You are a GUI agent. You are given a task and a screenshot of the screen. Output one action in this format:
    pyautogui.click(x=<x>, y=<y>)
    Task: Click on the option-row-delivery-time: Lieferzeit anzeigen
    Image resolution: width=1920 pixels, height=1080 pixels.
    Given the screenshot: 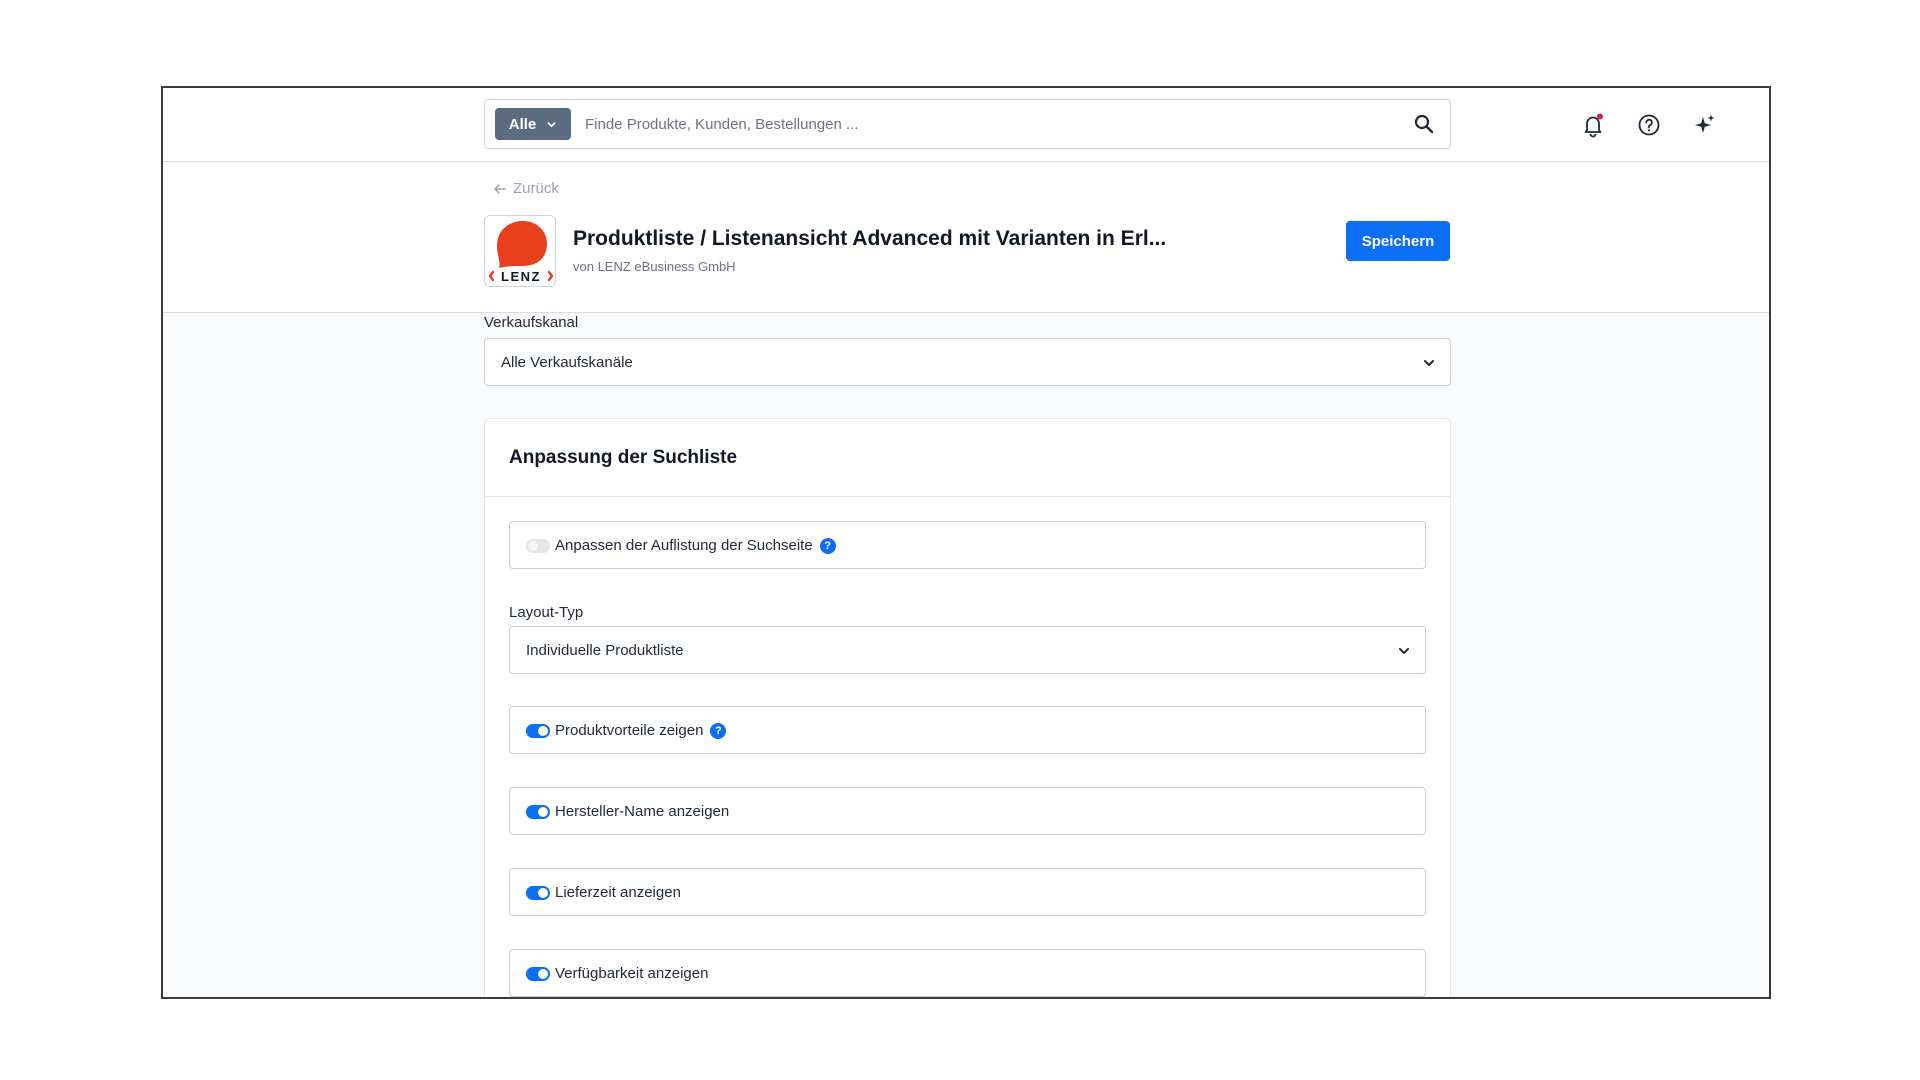 What is the action you would take?
    pyautogui.click(x=967, y=892)
    